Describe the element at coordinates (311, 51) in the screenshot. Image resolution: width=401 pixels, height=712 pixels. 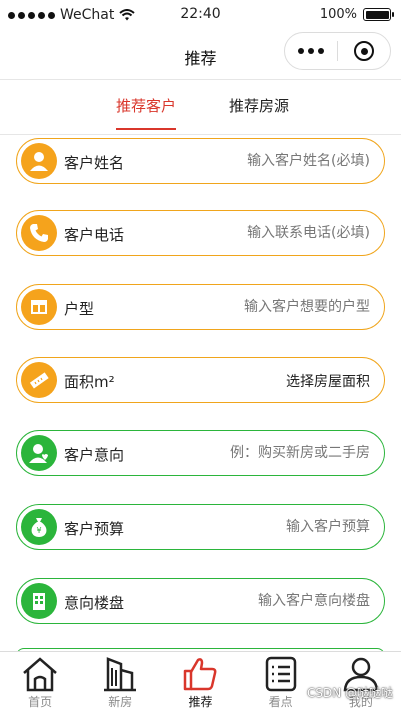
I see `more-icon` at that location.